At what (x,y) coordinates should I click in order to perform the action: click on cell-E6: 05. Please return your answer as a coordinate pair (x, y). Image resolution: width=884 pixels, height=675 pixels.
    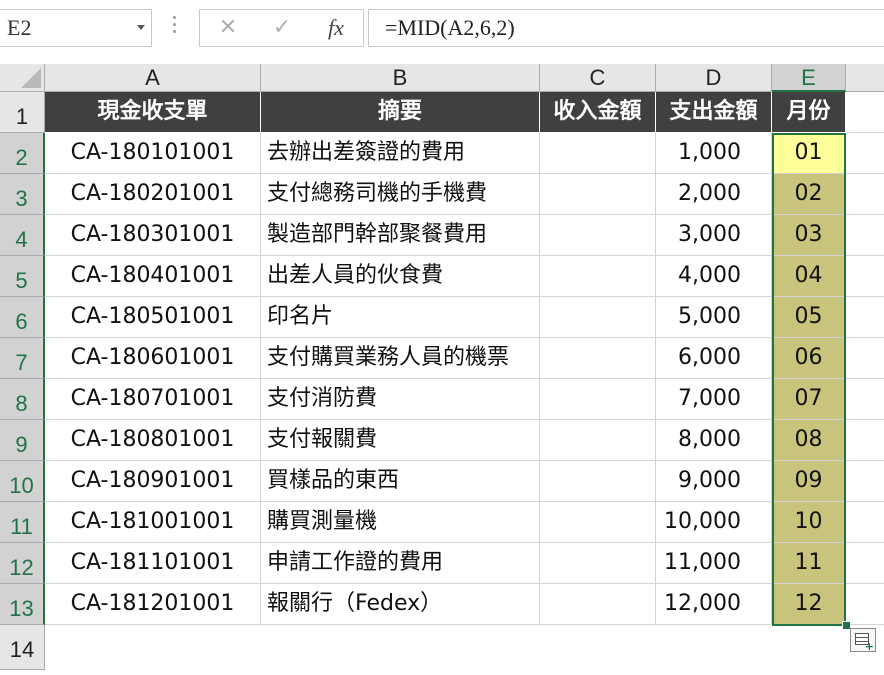
    Looking at the image, I should click on (809, 317).